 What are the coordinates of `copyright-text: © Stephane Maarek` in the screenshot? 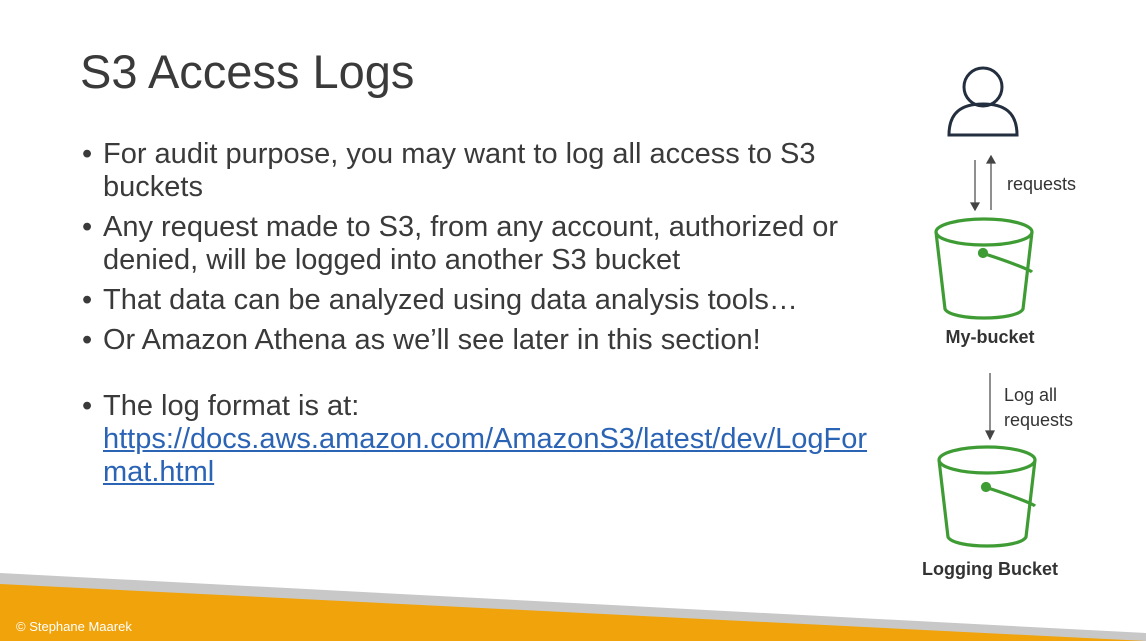 It's located at (74, 626).